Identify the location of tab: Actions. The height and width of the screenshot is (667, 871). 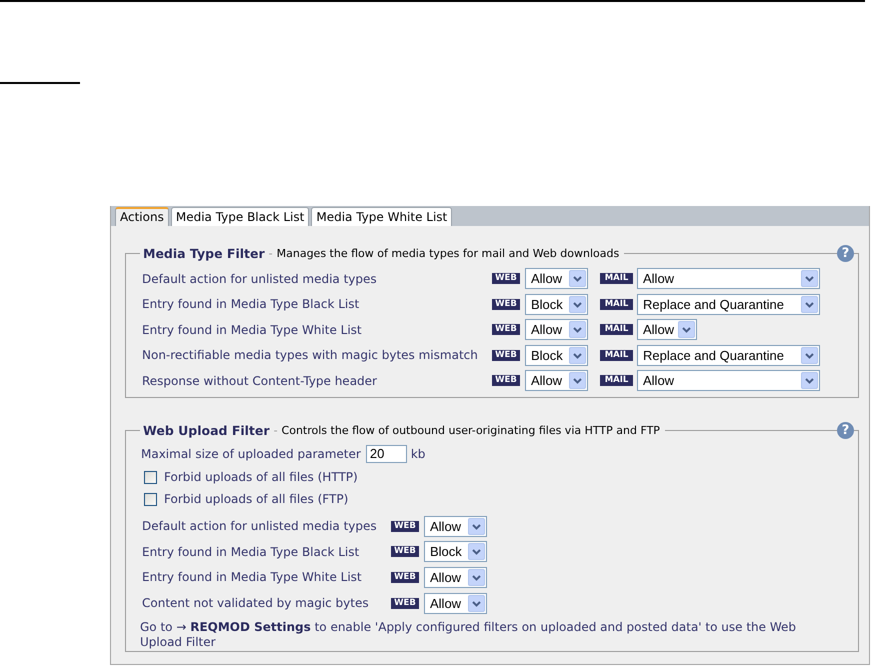
(142, 216).